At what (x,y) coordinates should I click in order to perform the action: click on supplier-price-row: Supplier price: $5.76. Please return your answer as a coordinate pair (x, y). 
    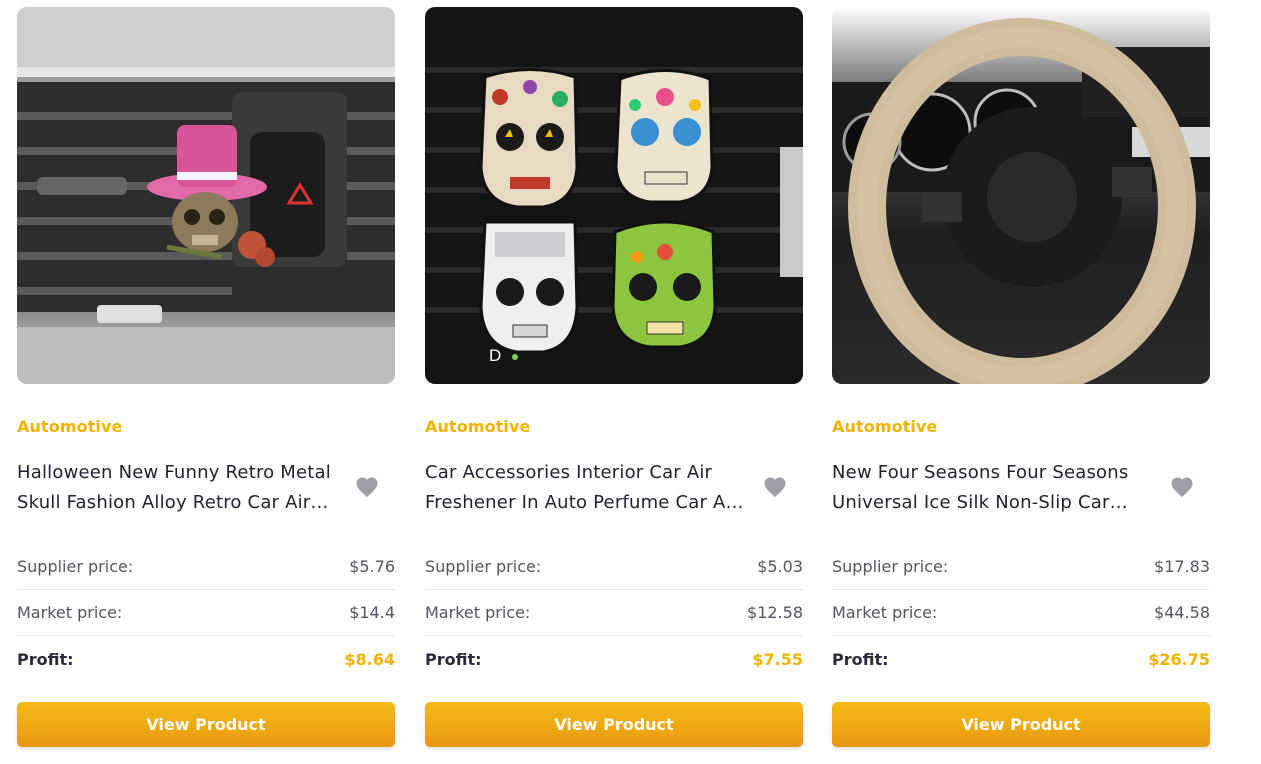
    Looking at the image, I should click on (206, 567).